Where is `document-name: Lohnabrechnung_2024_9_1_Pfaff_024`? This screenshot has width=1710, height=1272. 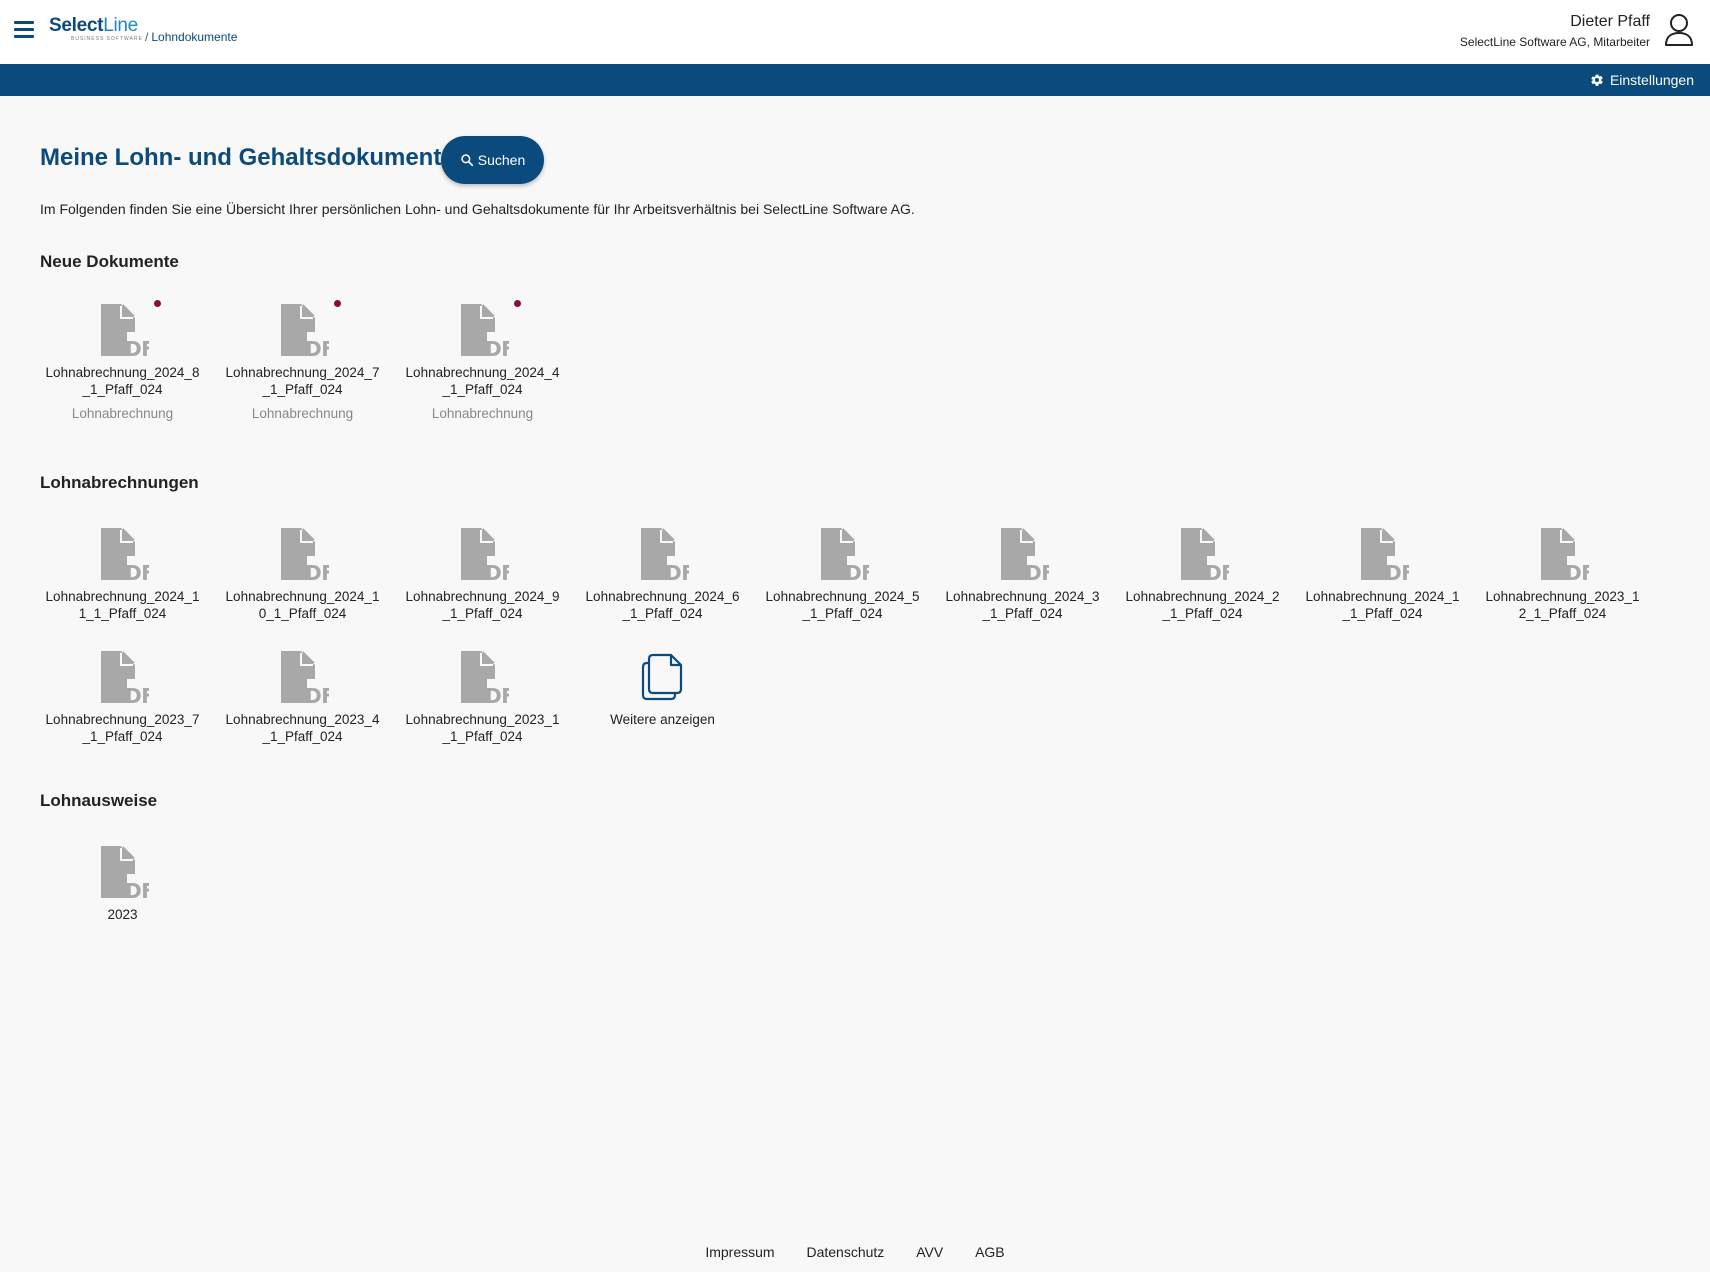 document-name: Lohnabrechnung_2024_9_1_Pfaff_024 is located at coordinates (482, 605).